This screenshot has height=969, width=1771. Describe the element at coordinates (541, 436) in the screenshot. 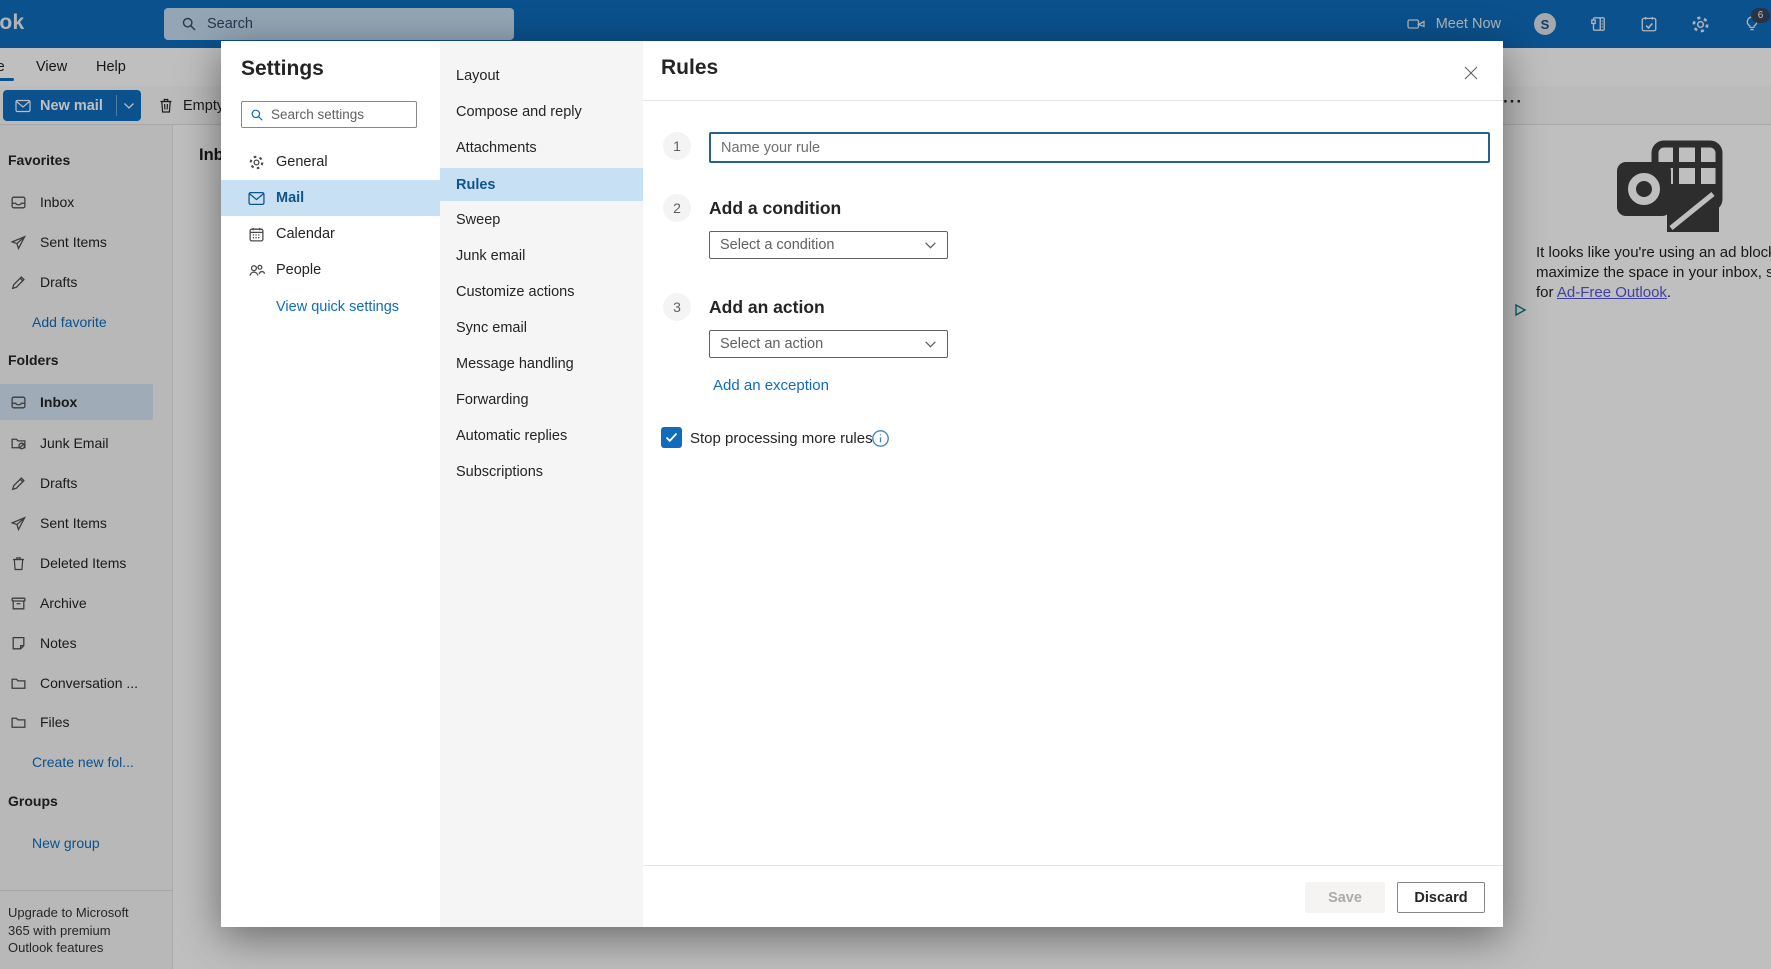

I see `category-automatic-replies: Automatic replies` at that location.